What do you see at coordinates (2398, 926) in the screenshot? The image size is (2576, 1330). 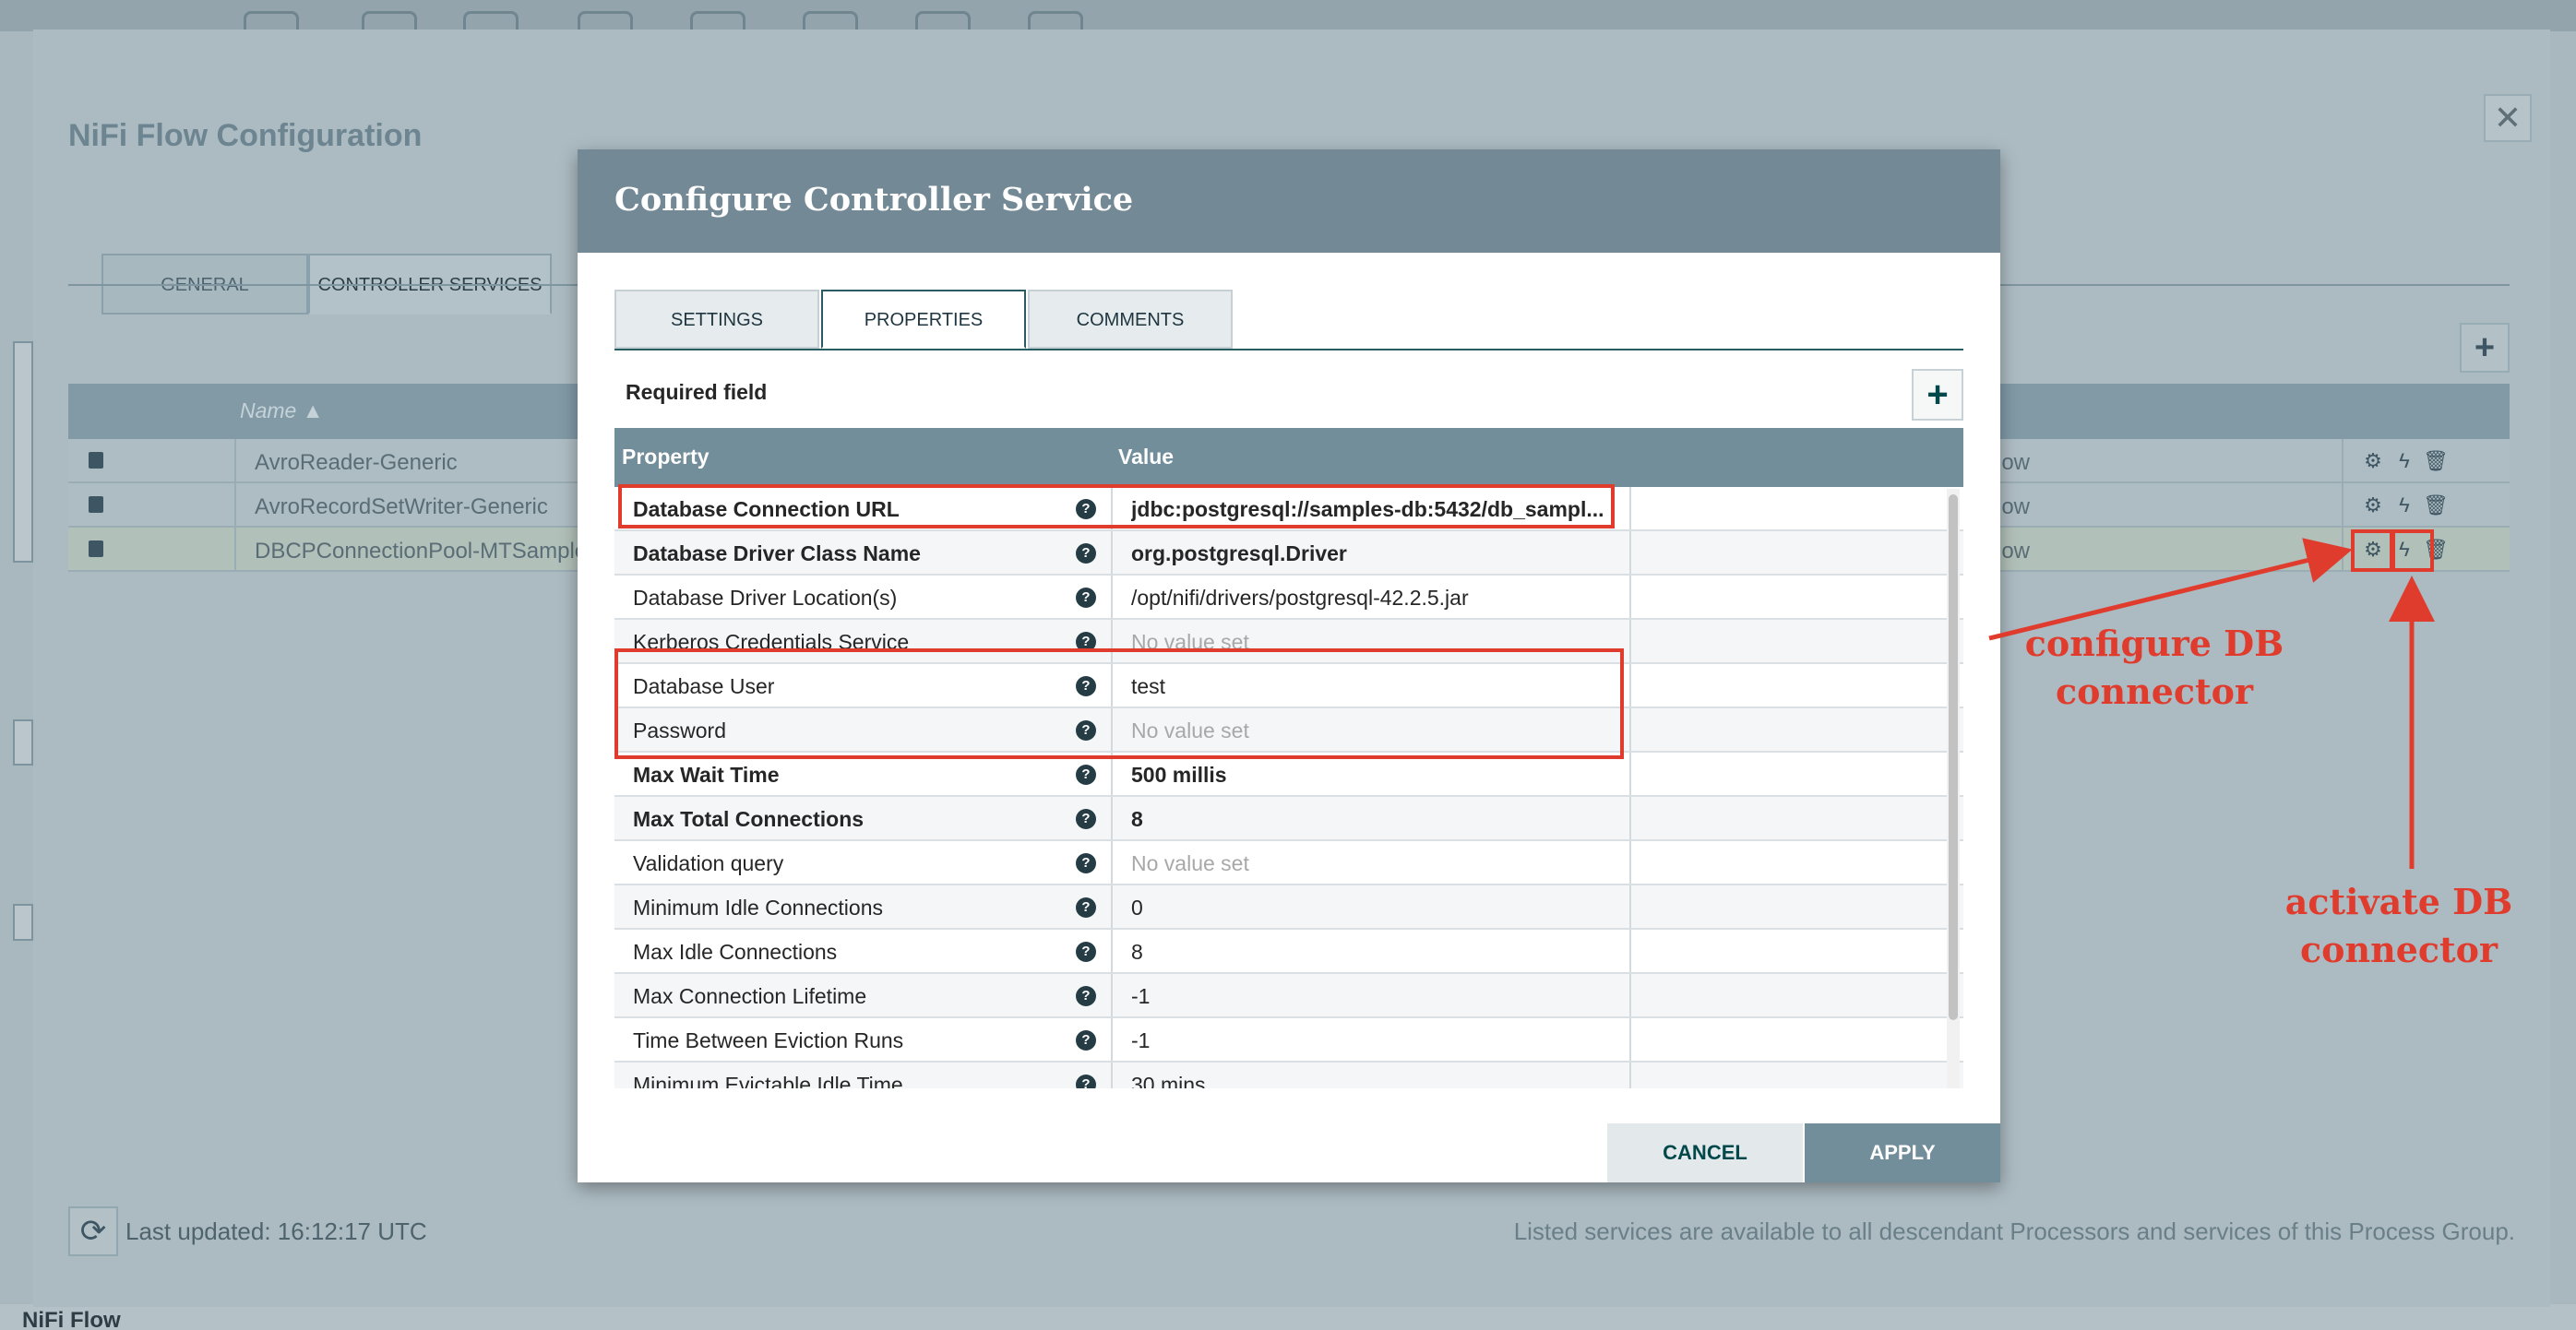 I see `annotation-activate-db-connector: activate DB connector` at bounding box center [2398, 926].